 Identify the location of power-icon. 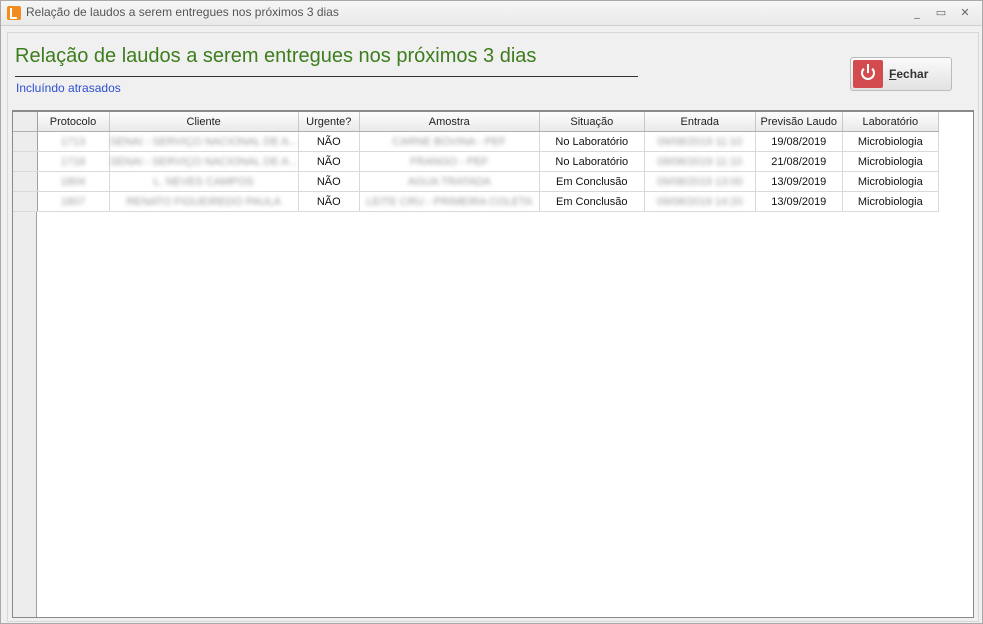
(868, 74).